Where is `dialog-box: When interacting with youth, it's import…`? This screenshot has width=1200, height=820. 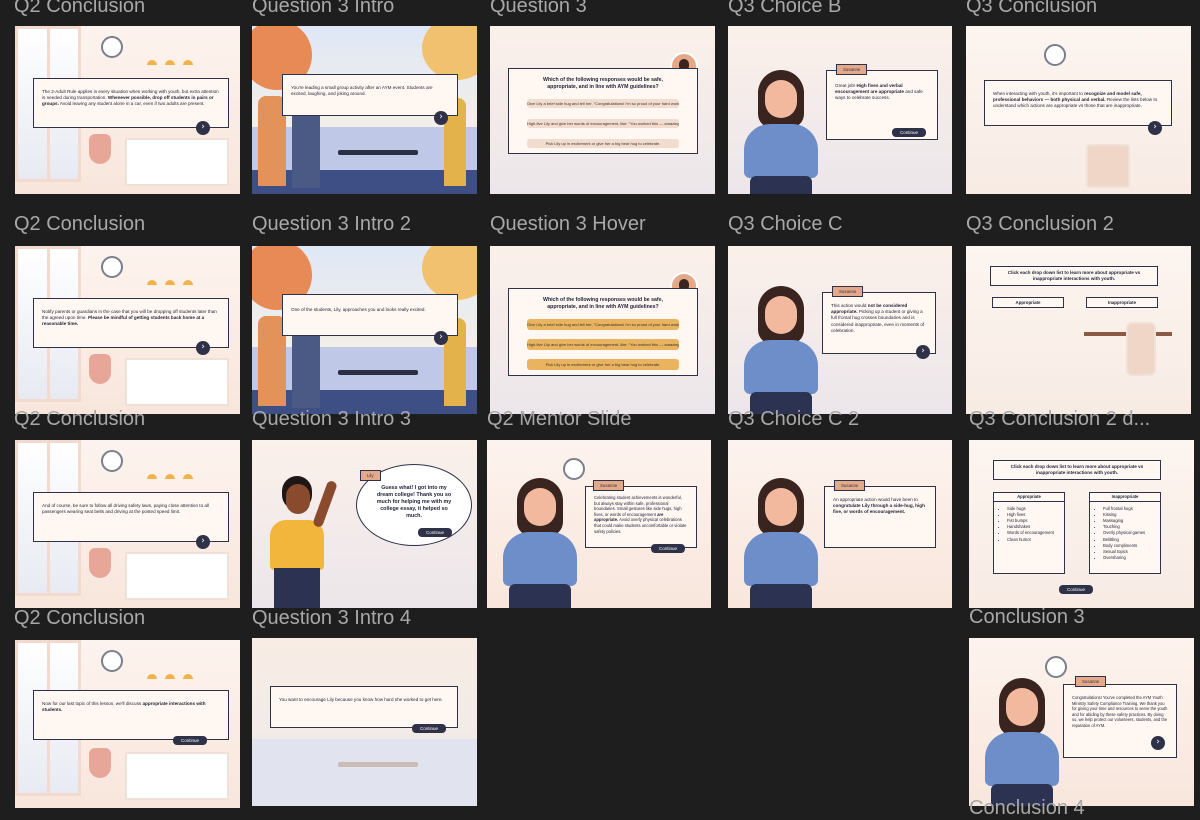
dialog-box: When interacting with youth, it's import… is located at coordinates (1078, 103).